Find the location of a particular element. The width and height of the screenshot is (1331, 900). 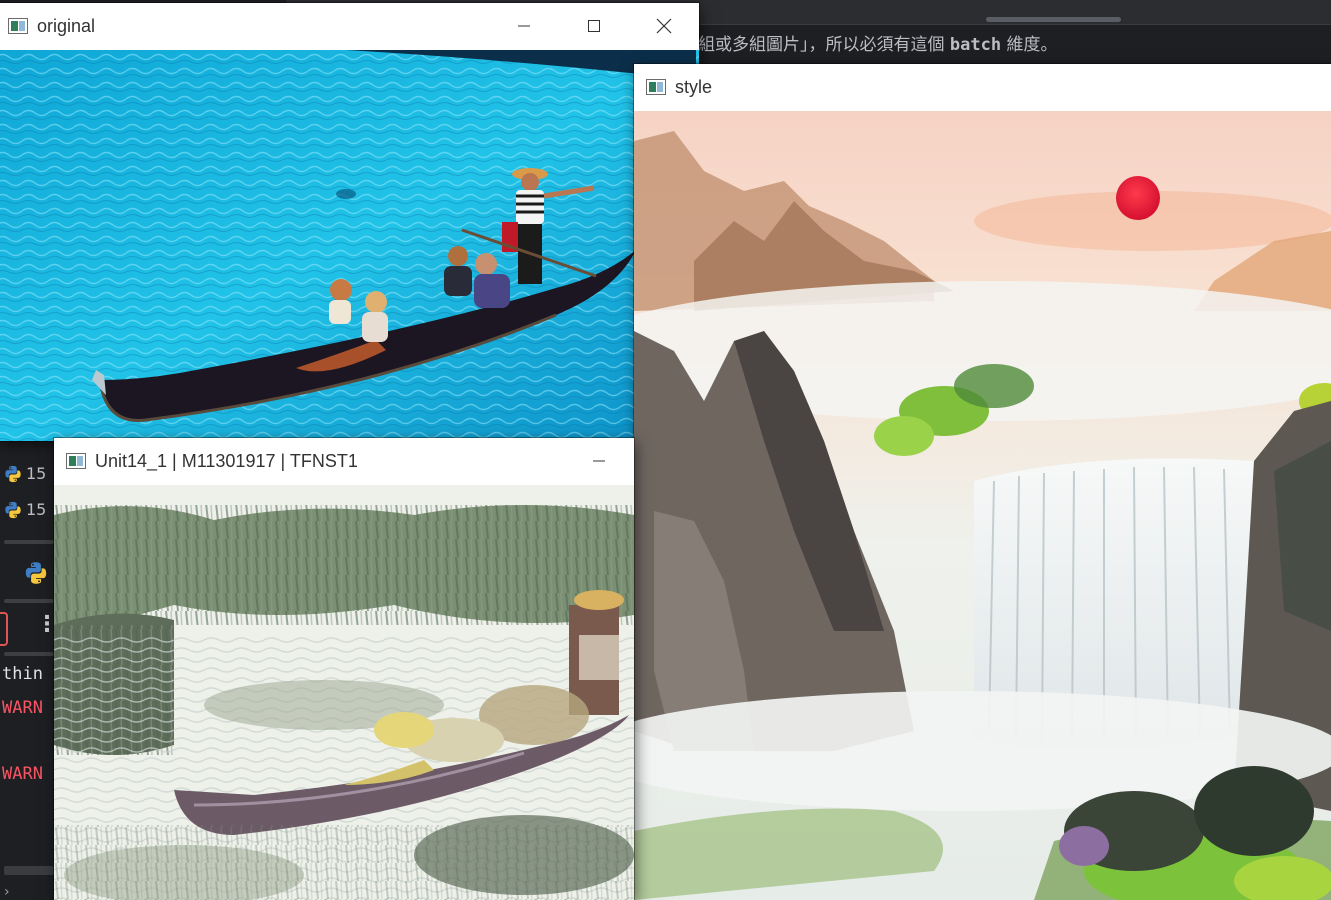

doc-text-line: 組或多組圖片」，所以必須有這個 batch 維度。 is located at coordinates (1014, 47).